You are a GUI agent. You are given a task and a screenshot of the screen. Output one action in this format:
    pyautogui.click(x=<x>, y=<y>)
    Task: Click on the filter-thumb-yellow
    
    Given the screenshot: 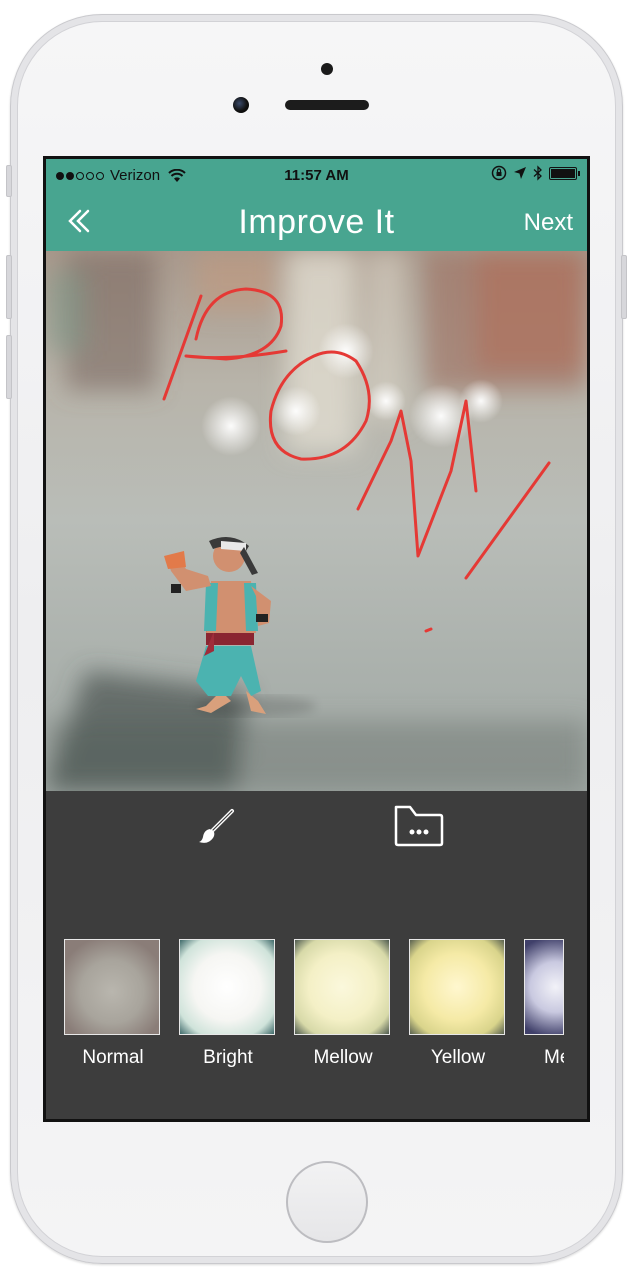 What is the action you would take?
    pyautogui.click(x=457, y=987)
    